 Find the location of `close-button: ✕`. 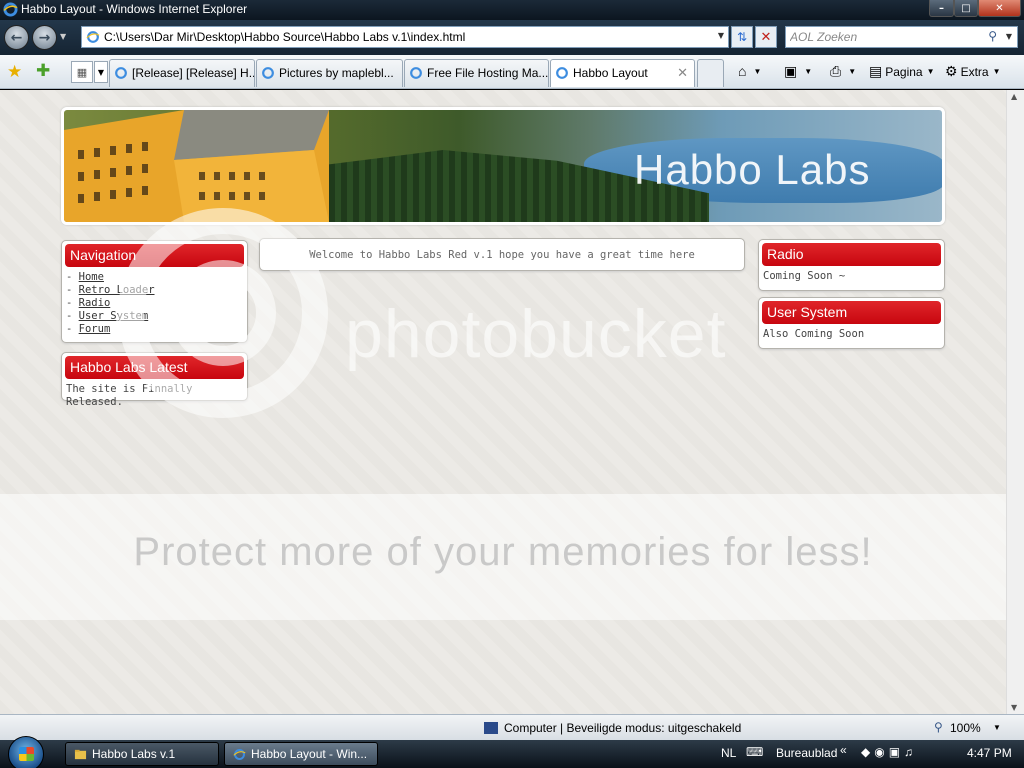

close-button: ✕ is located at coordinates (999, 8).